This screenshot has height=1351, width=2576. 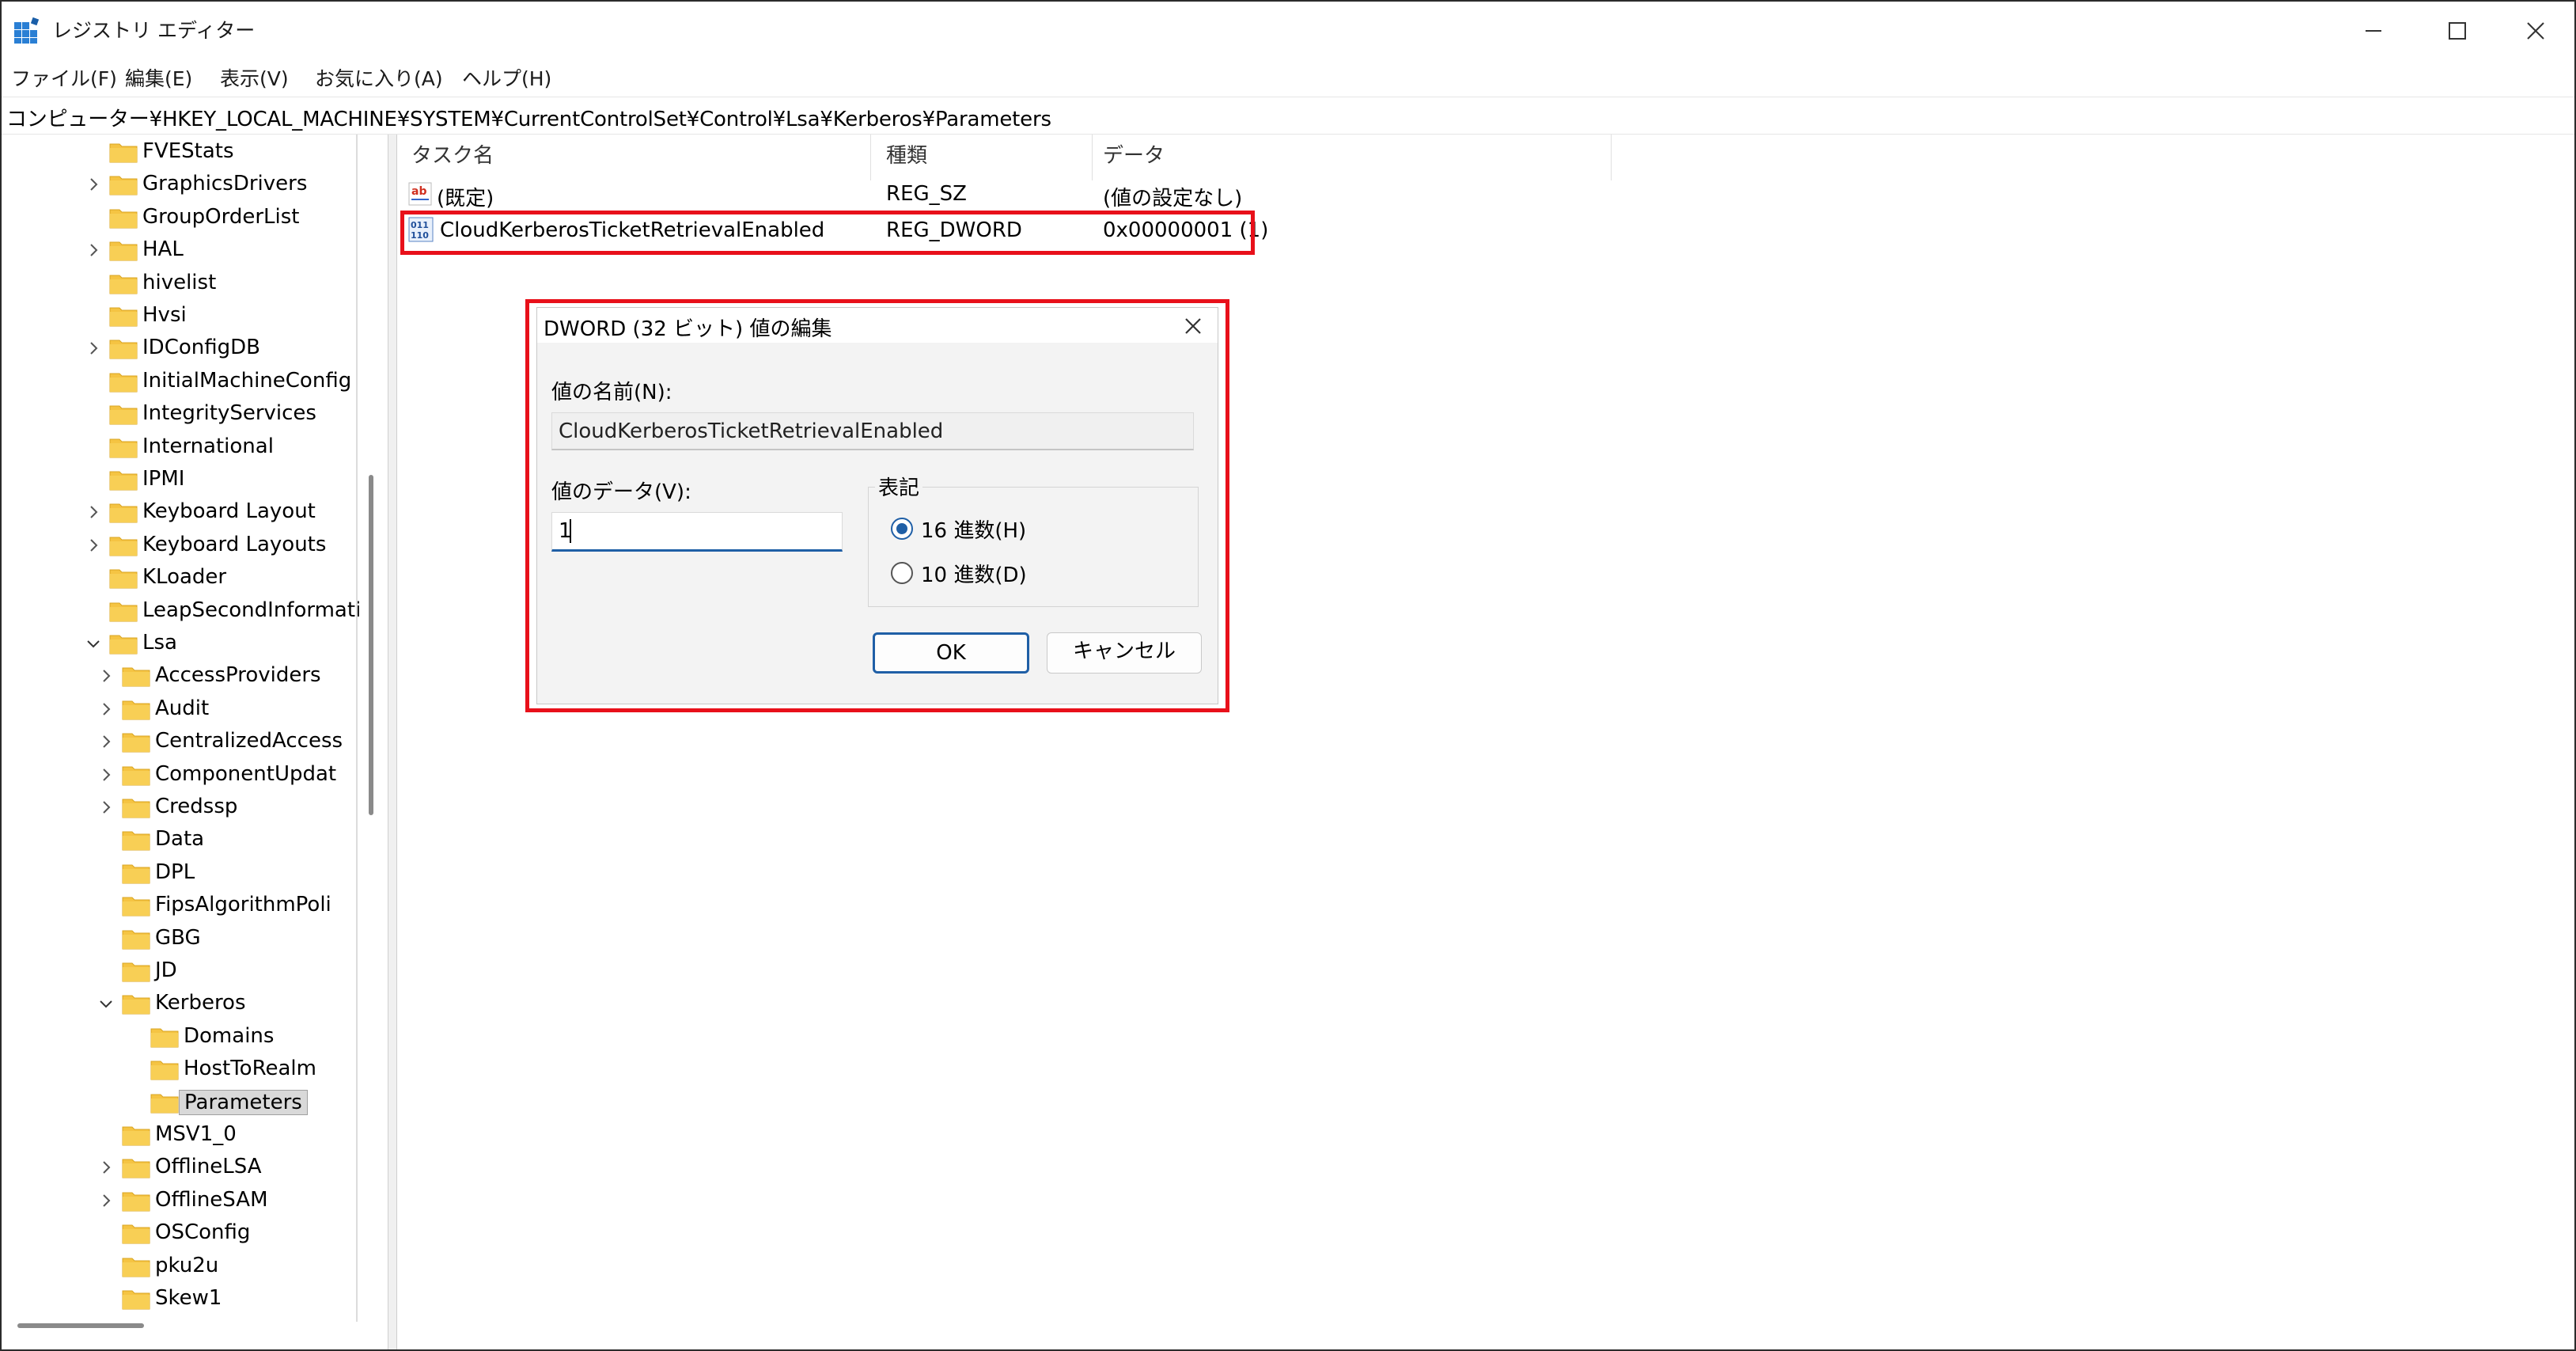 I want to click on tree-item-label: Lsa, so click(x=159, y=643).